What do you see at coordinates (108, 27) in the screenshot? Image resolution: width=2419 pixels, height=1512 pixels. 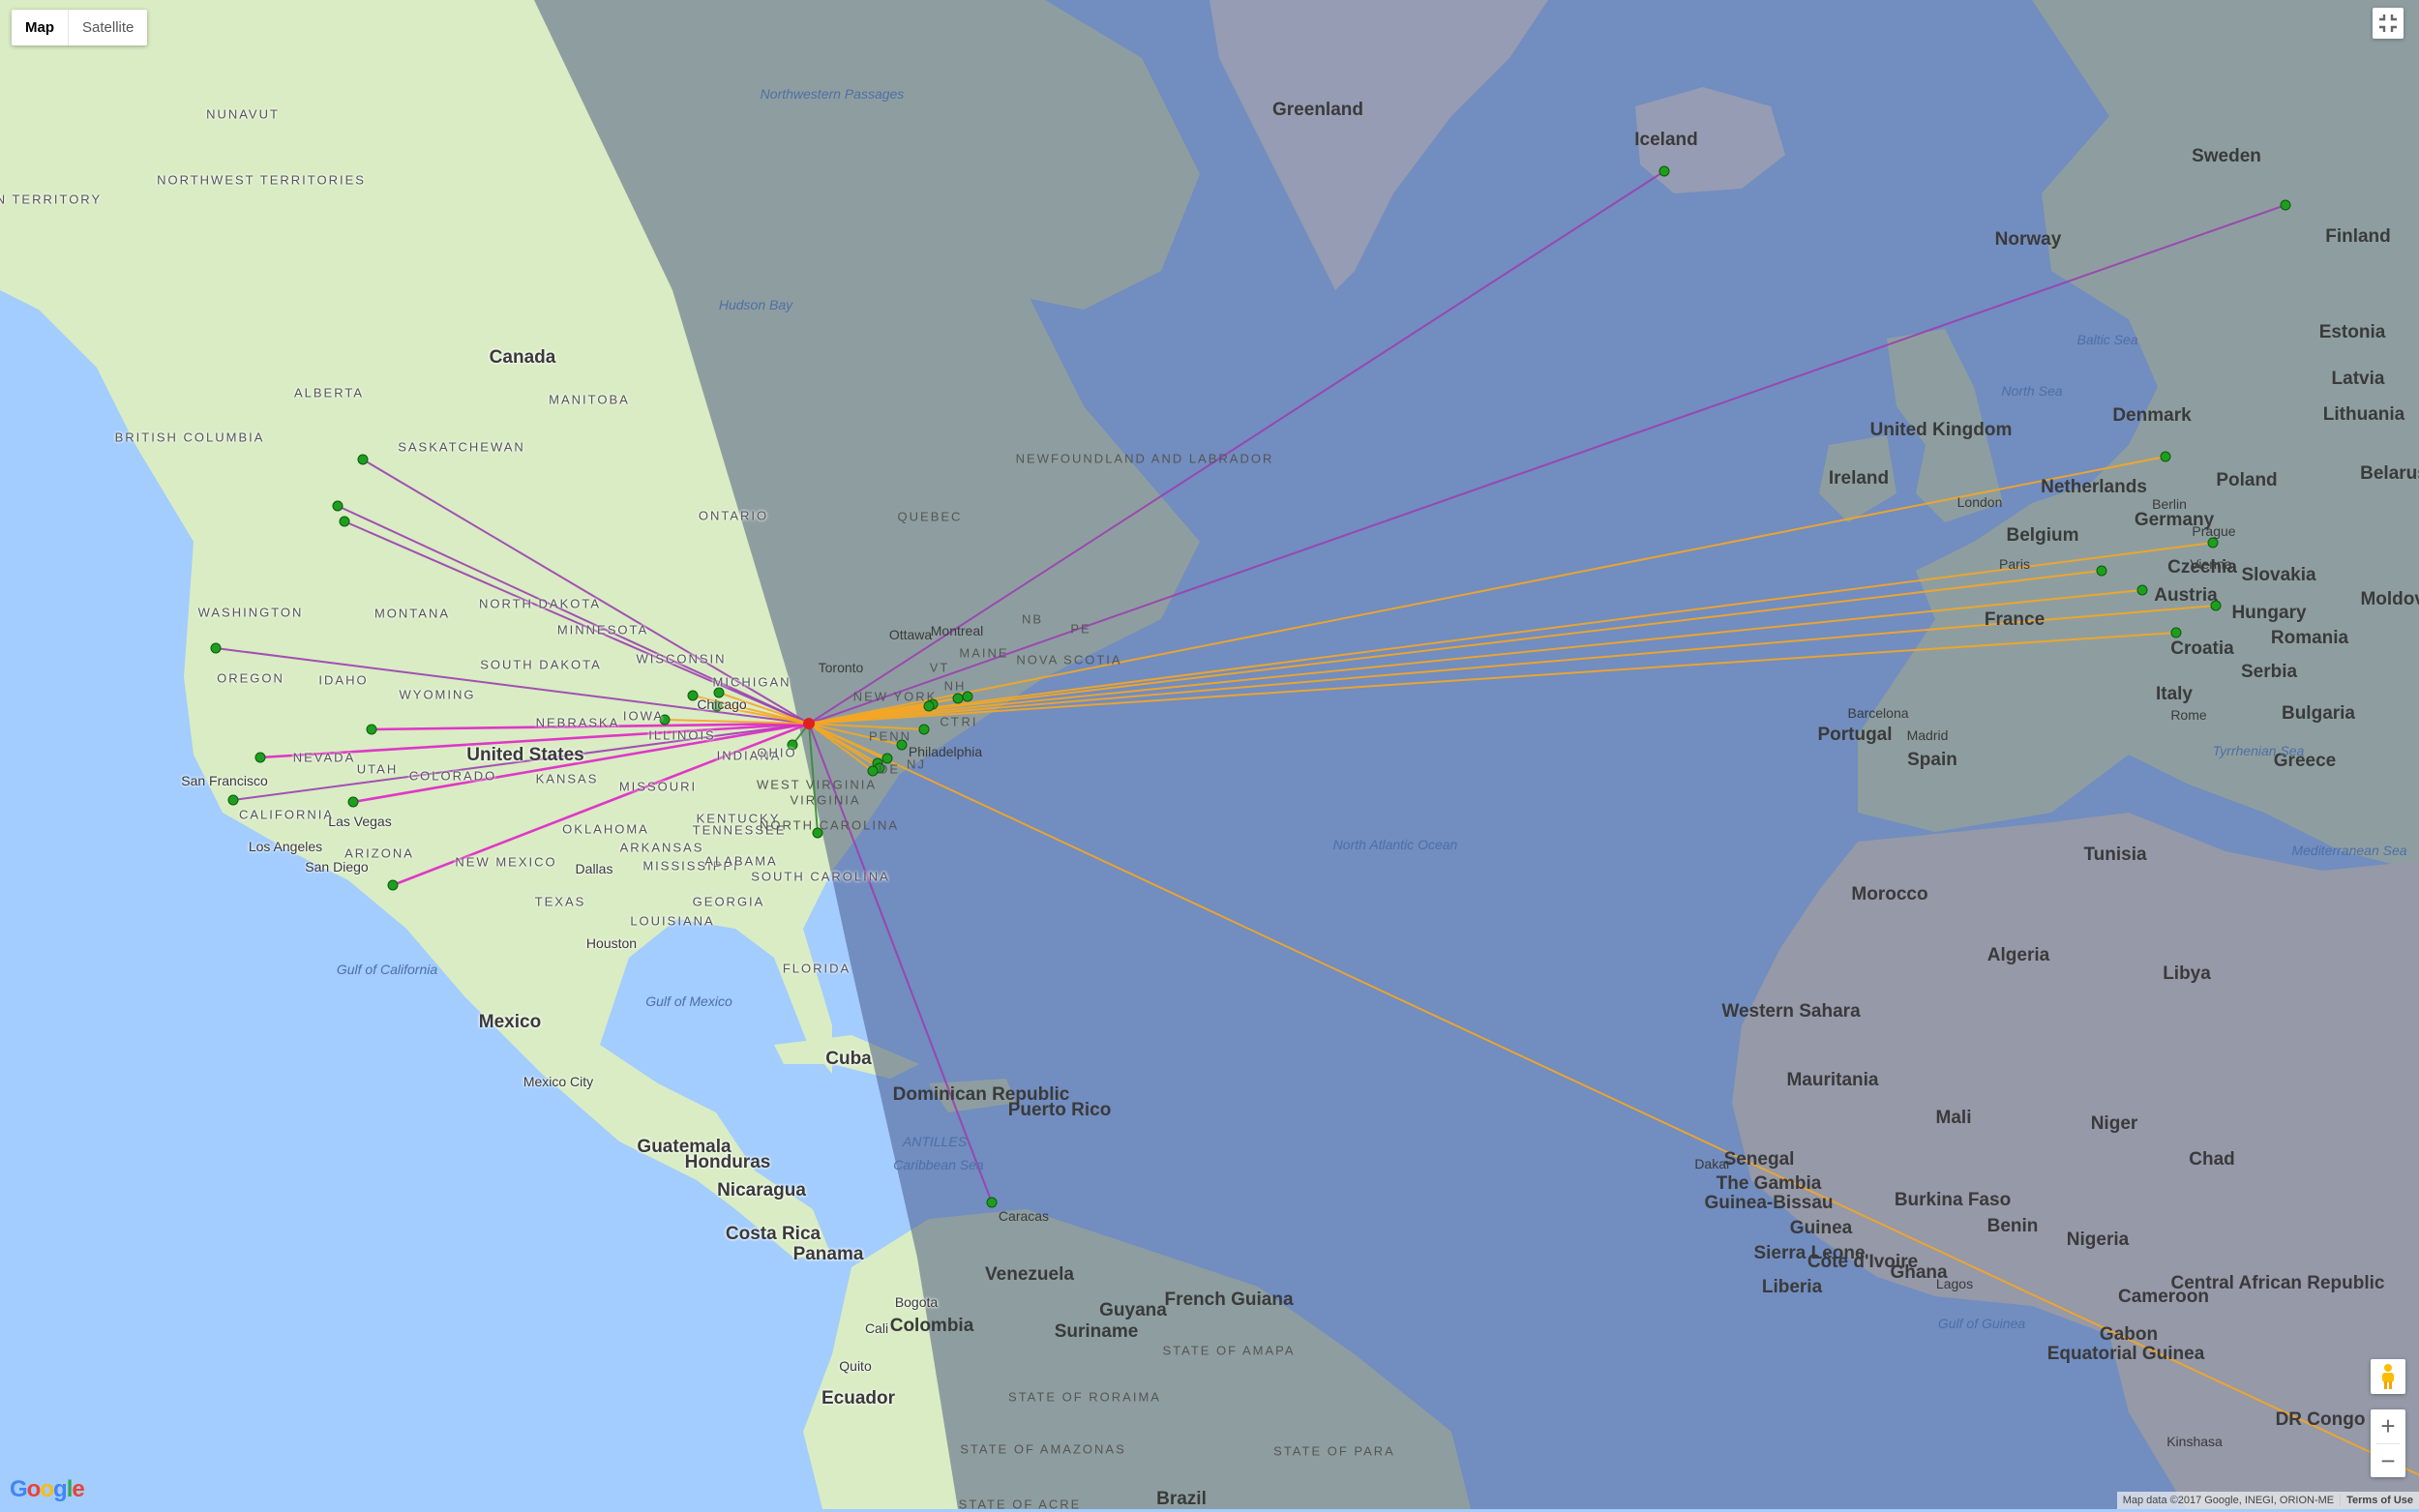 I see `map-type-satellite-button: Satellite` at bounding box center [108, 27].